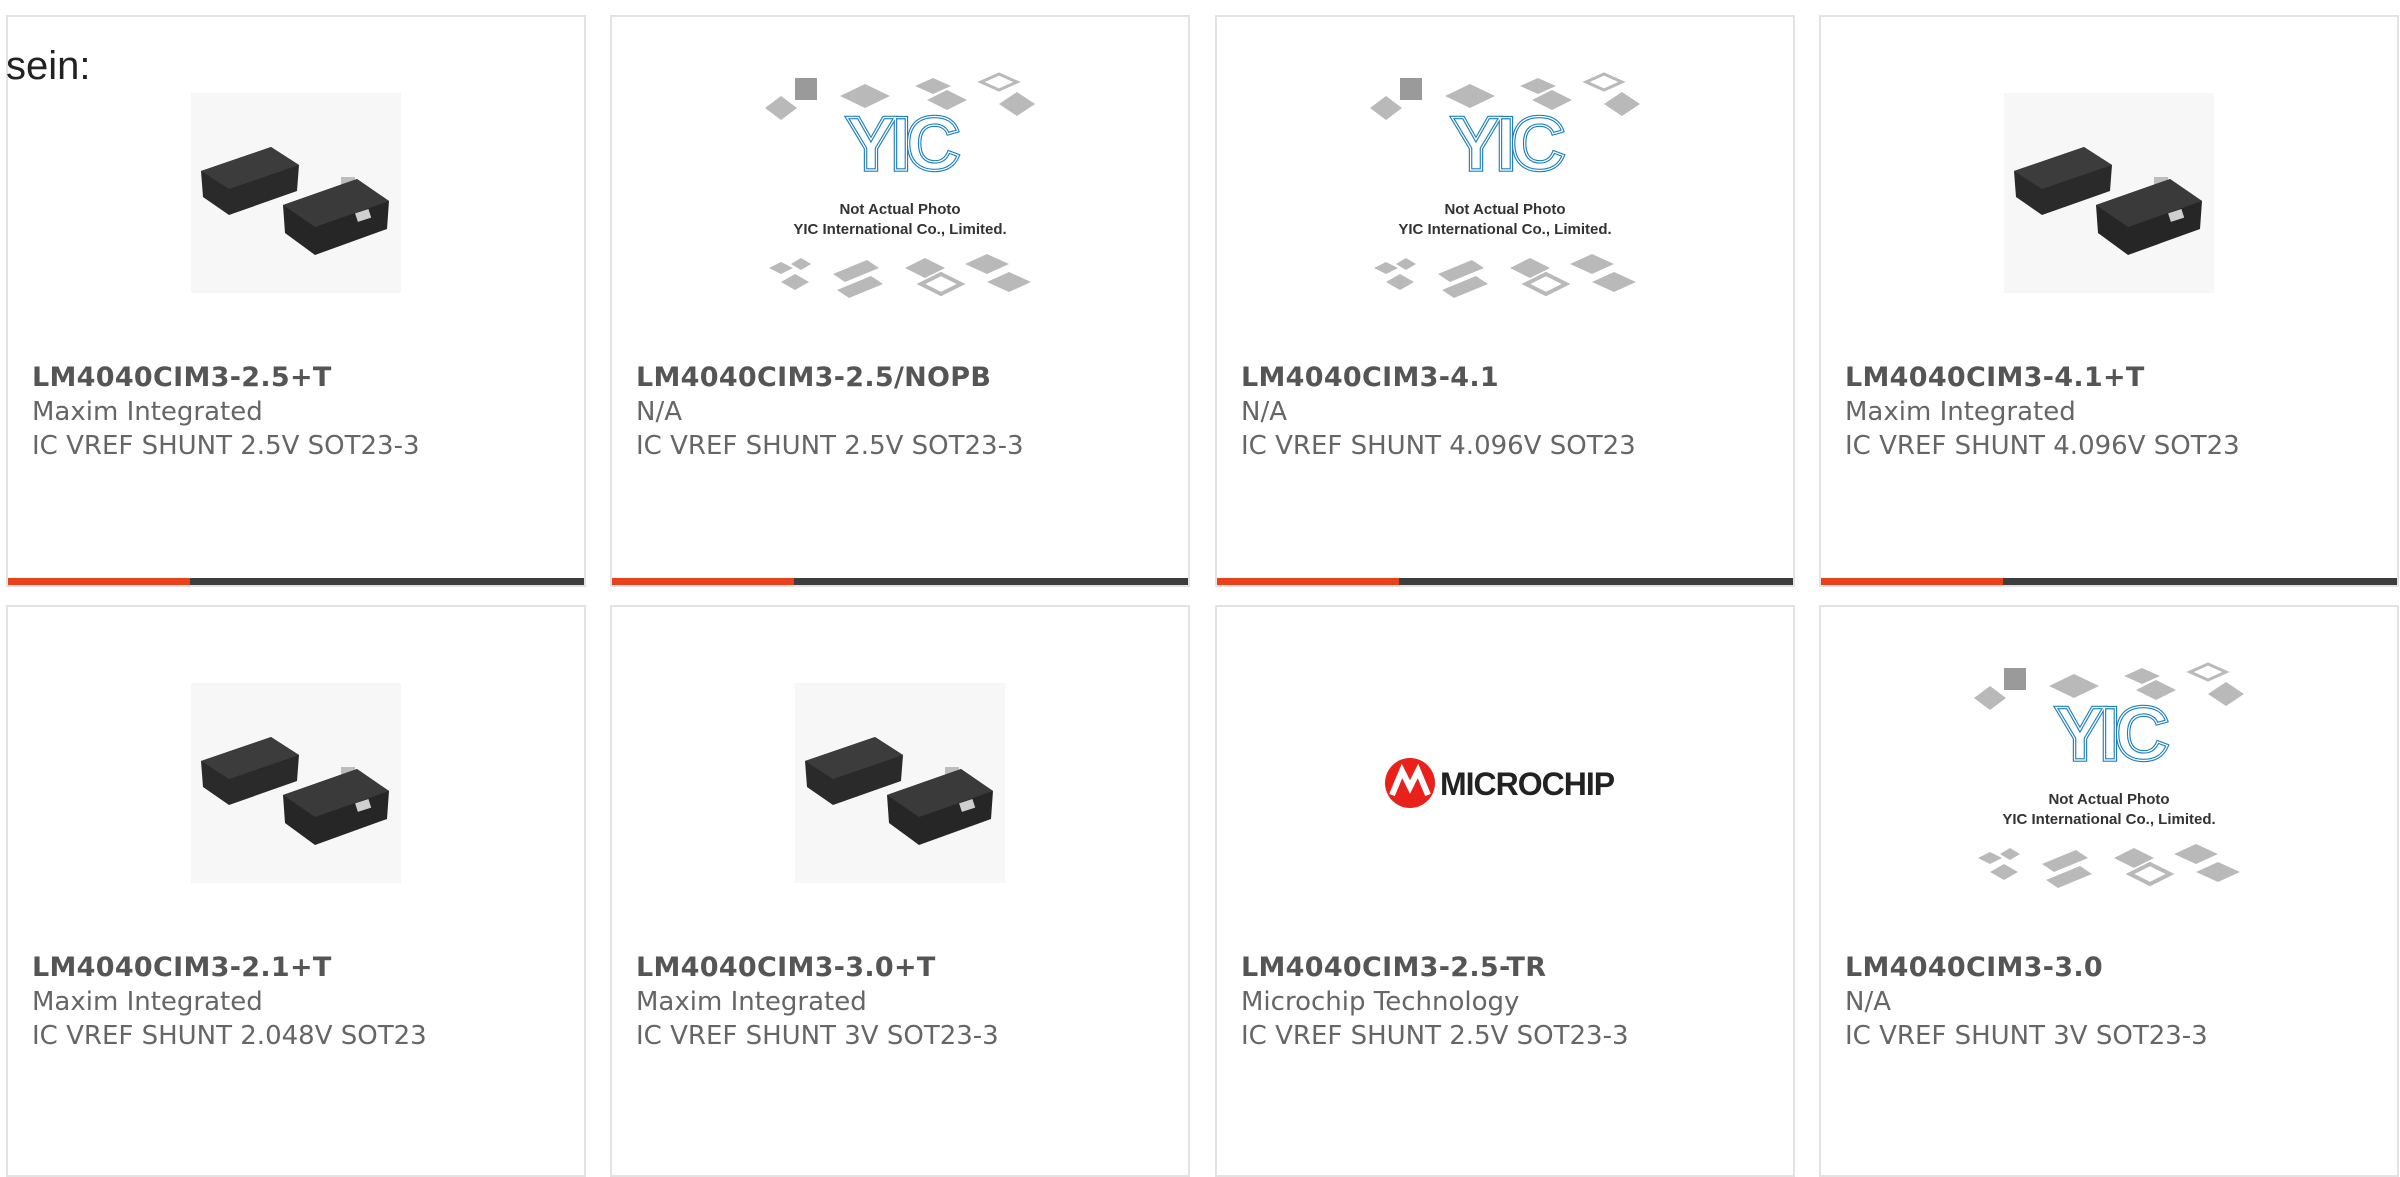  What do you see at coordinates (1509, 968) in the screenshot?
I see `part-number: LM4040CIM3-2.5-TR` at bounding box center [1509, 968].